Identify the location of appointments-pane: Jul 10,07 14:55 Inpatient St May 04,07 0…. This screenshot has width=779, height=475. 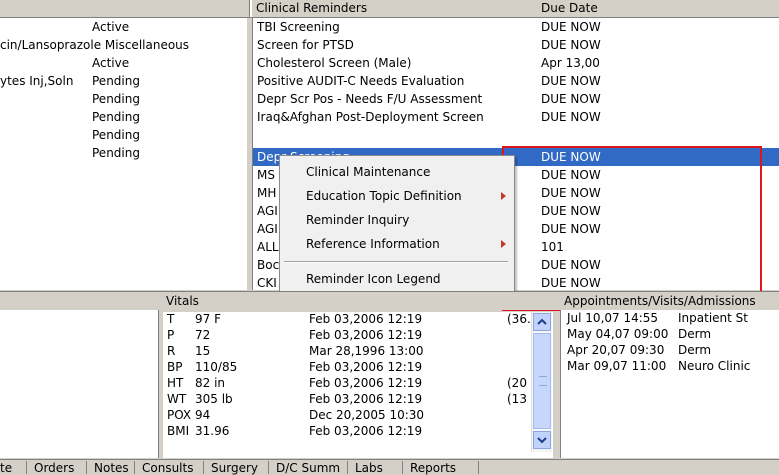
(669, 384).